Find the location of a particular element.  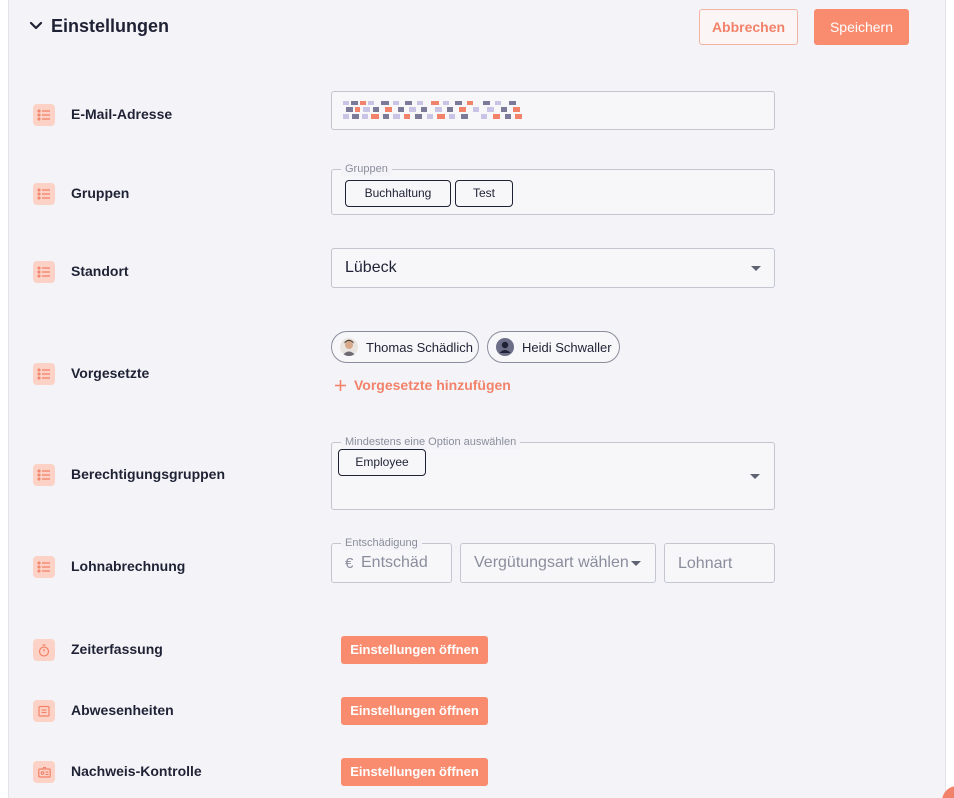

permission-chip: Employee is located at coordinates (382, 462).